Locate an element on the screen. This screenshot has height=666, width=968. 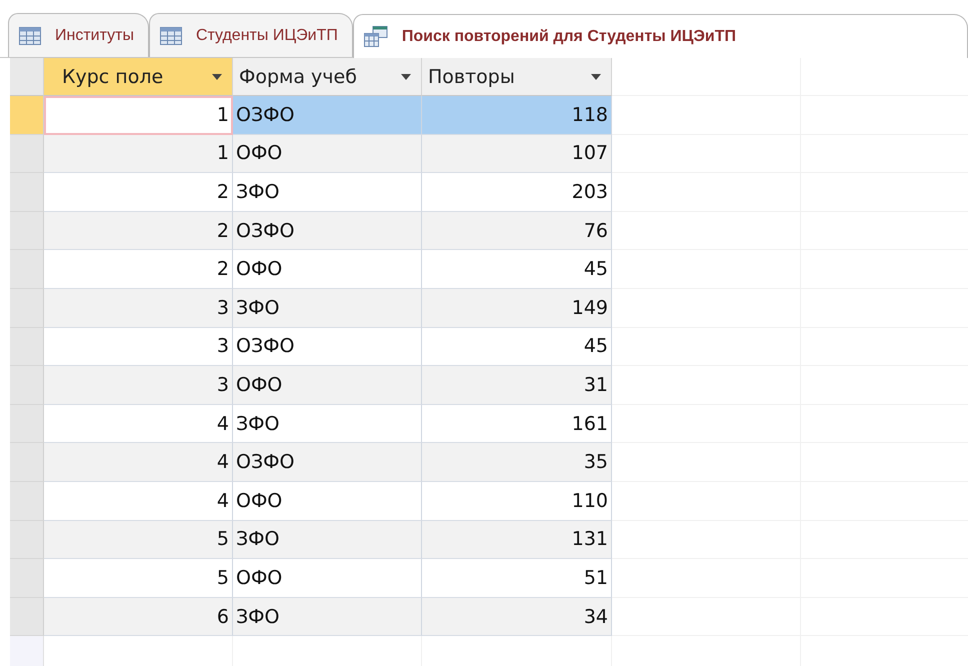
column-header: Курс поле is located at coordinates (138, 77).